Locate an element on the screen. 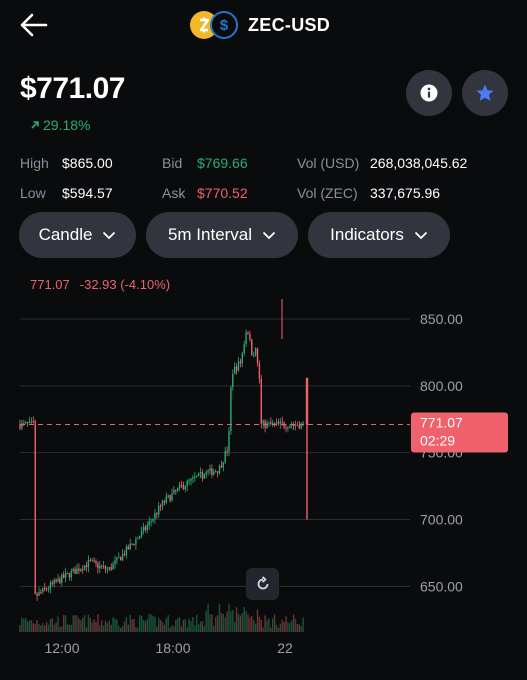 The width and height of the screenshot is (527, 680). header: $ ZEC-USD is located at coordinates (263, 25).